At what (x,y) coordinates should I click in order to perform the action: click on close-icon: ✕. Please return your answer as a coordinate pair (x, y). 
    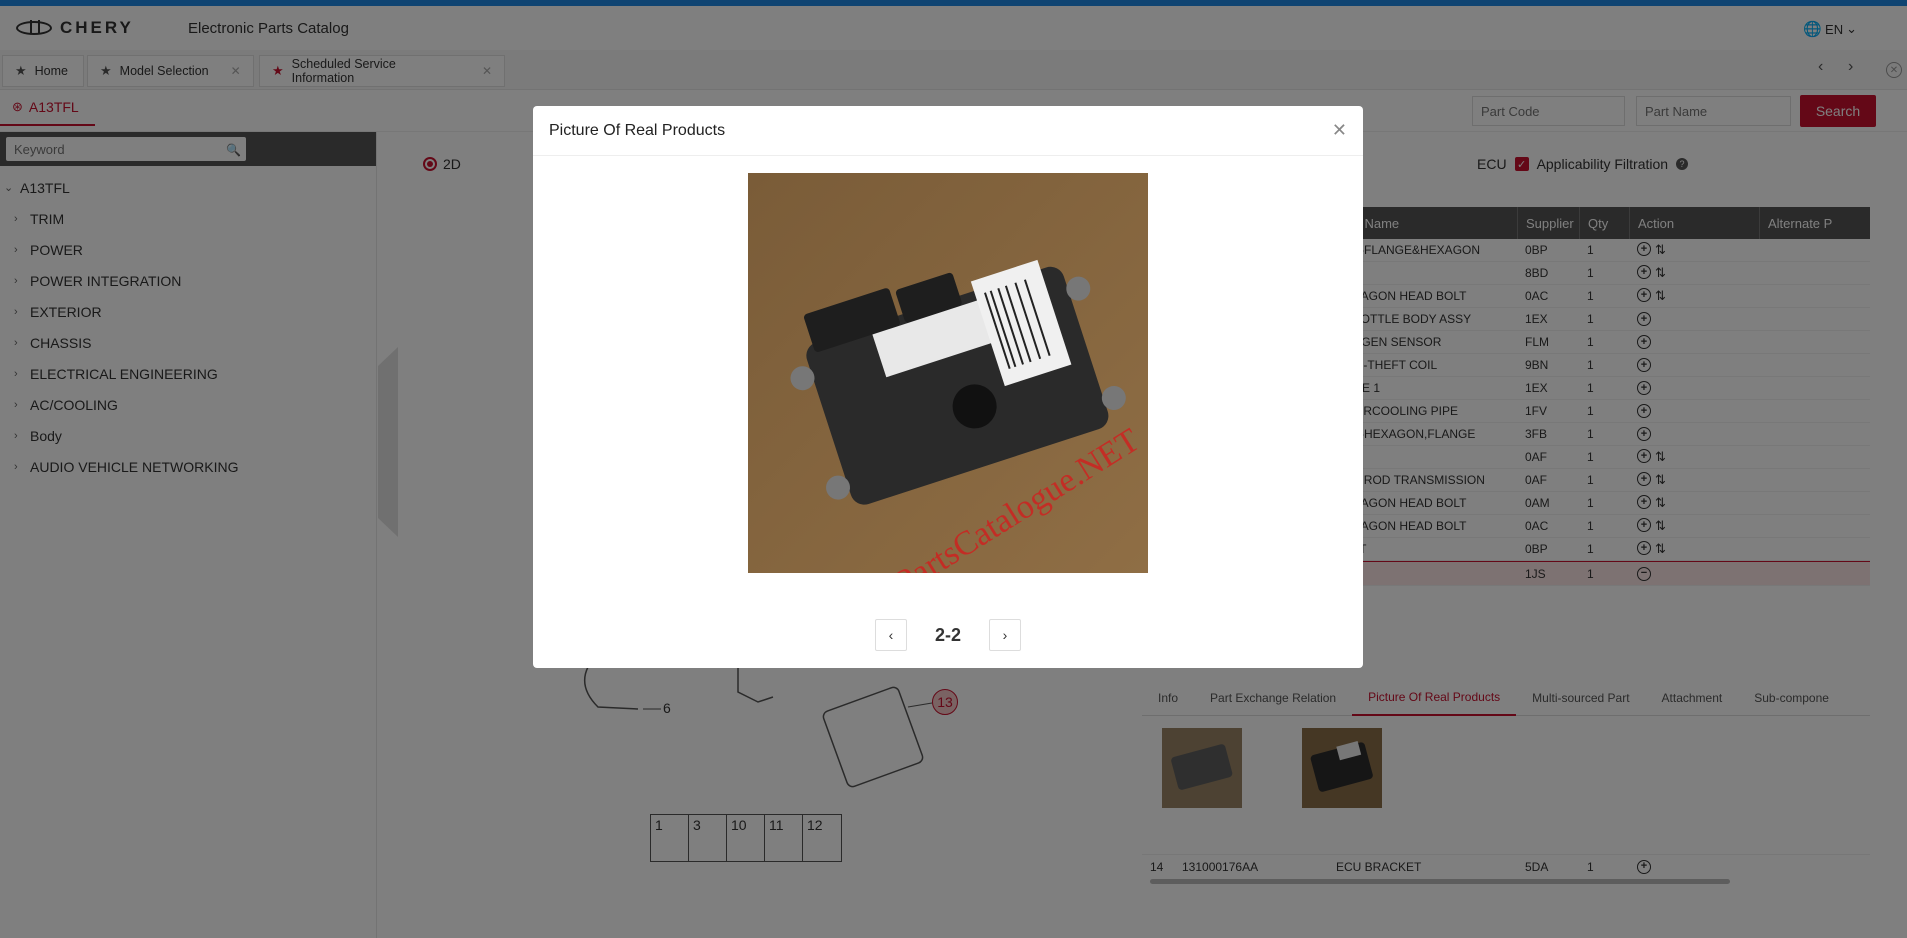
    Looking at the image, I should click on (1339, 130).